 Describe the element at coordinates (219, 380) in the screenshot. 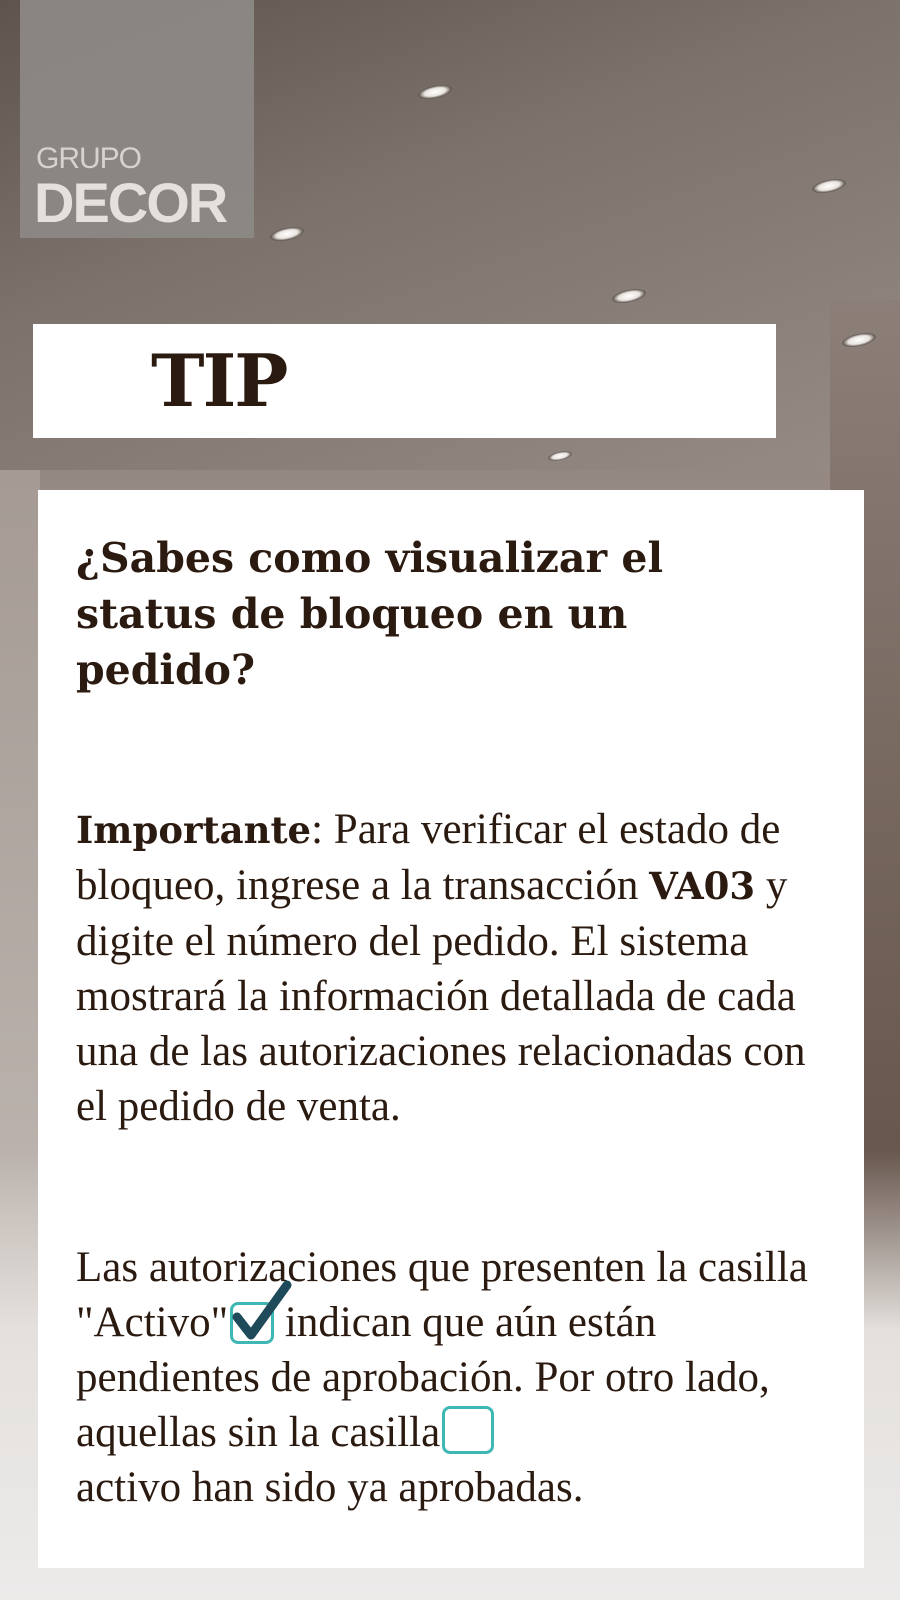

I see `tip-title: TIP` at that location.